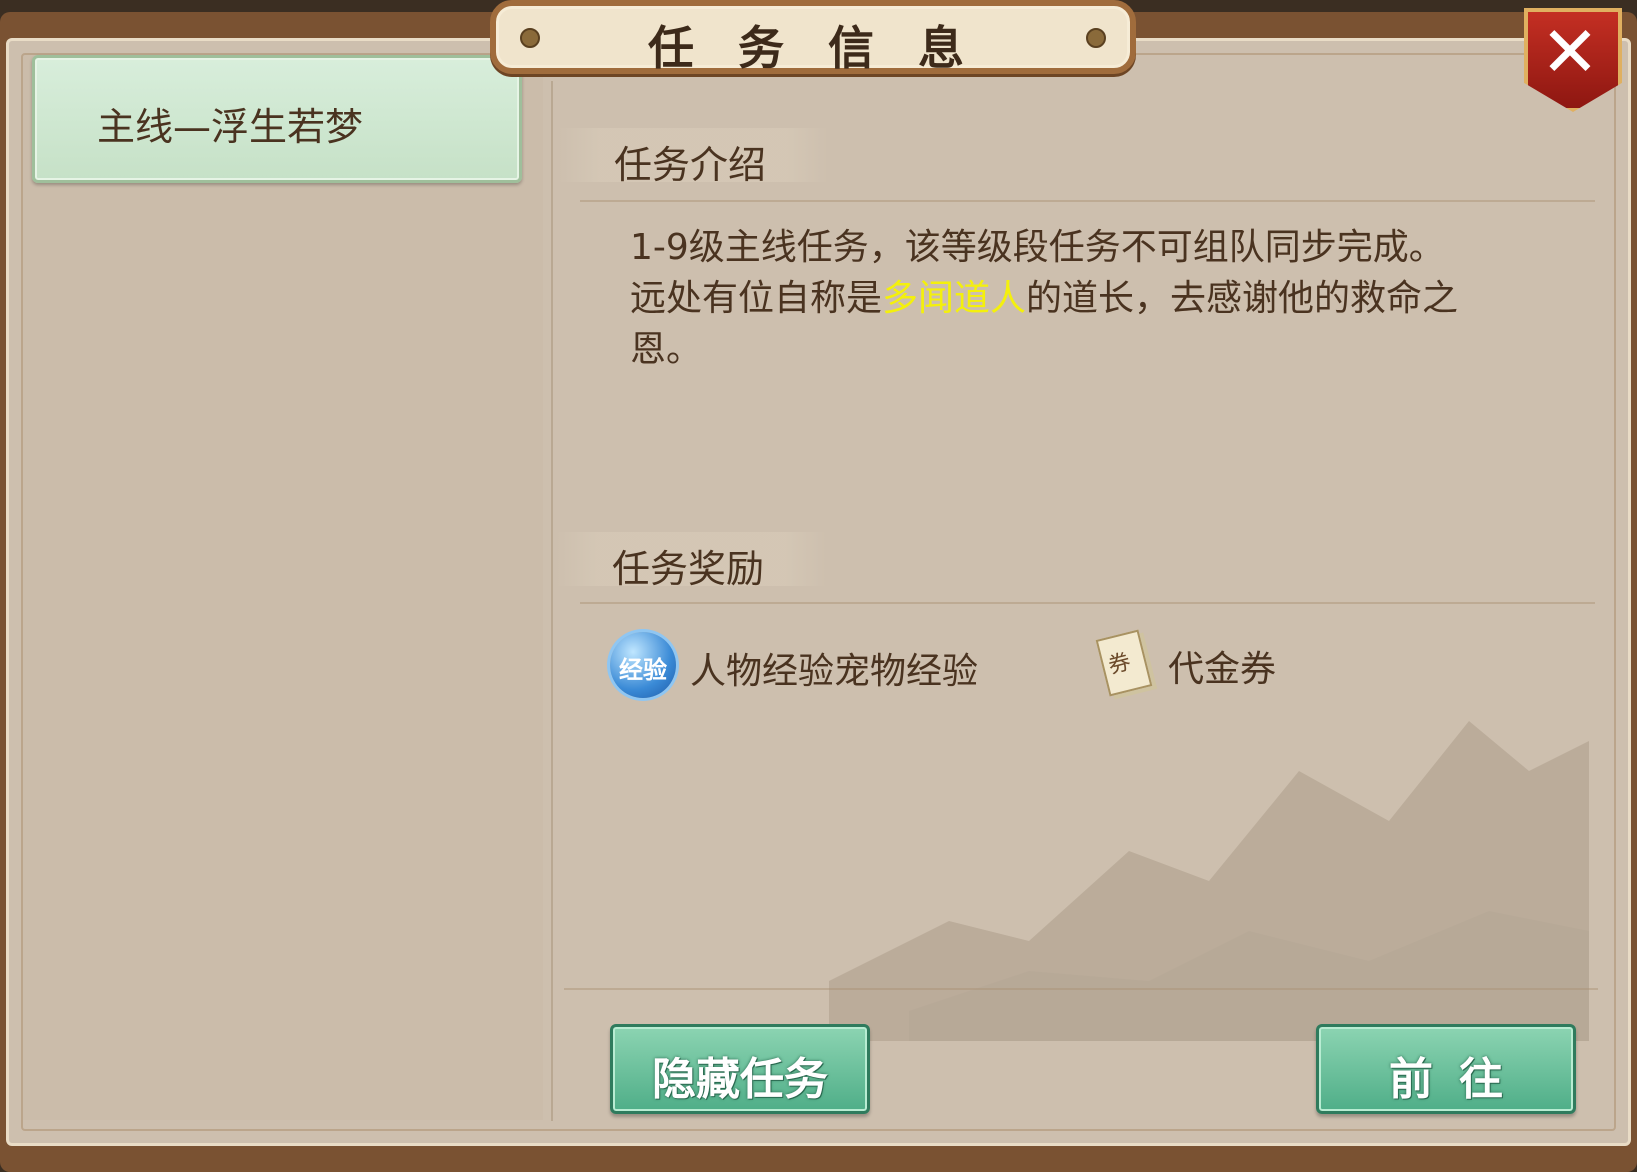 The image size is (1637, 1172). Describe the element at coordinates (552, 601) in the screenshot. I see `column-divider` at that location.